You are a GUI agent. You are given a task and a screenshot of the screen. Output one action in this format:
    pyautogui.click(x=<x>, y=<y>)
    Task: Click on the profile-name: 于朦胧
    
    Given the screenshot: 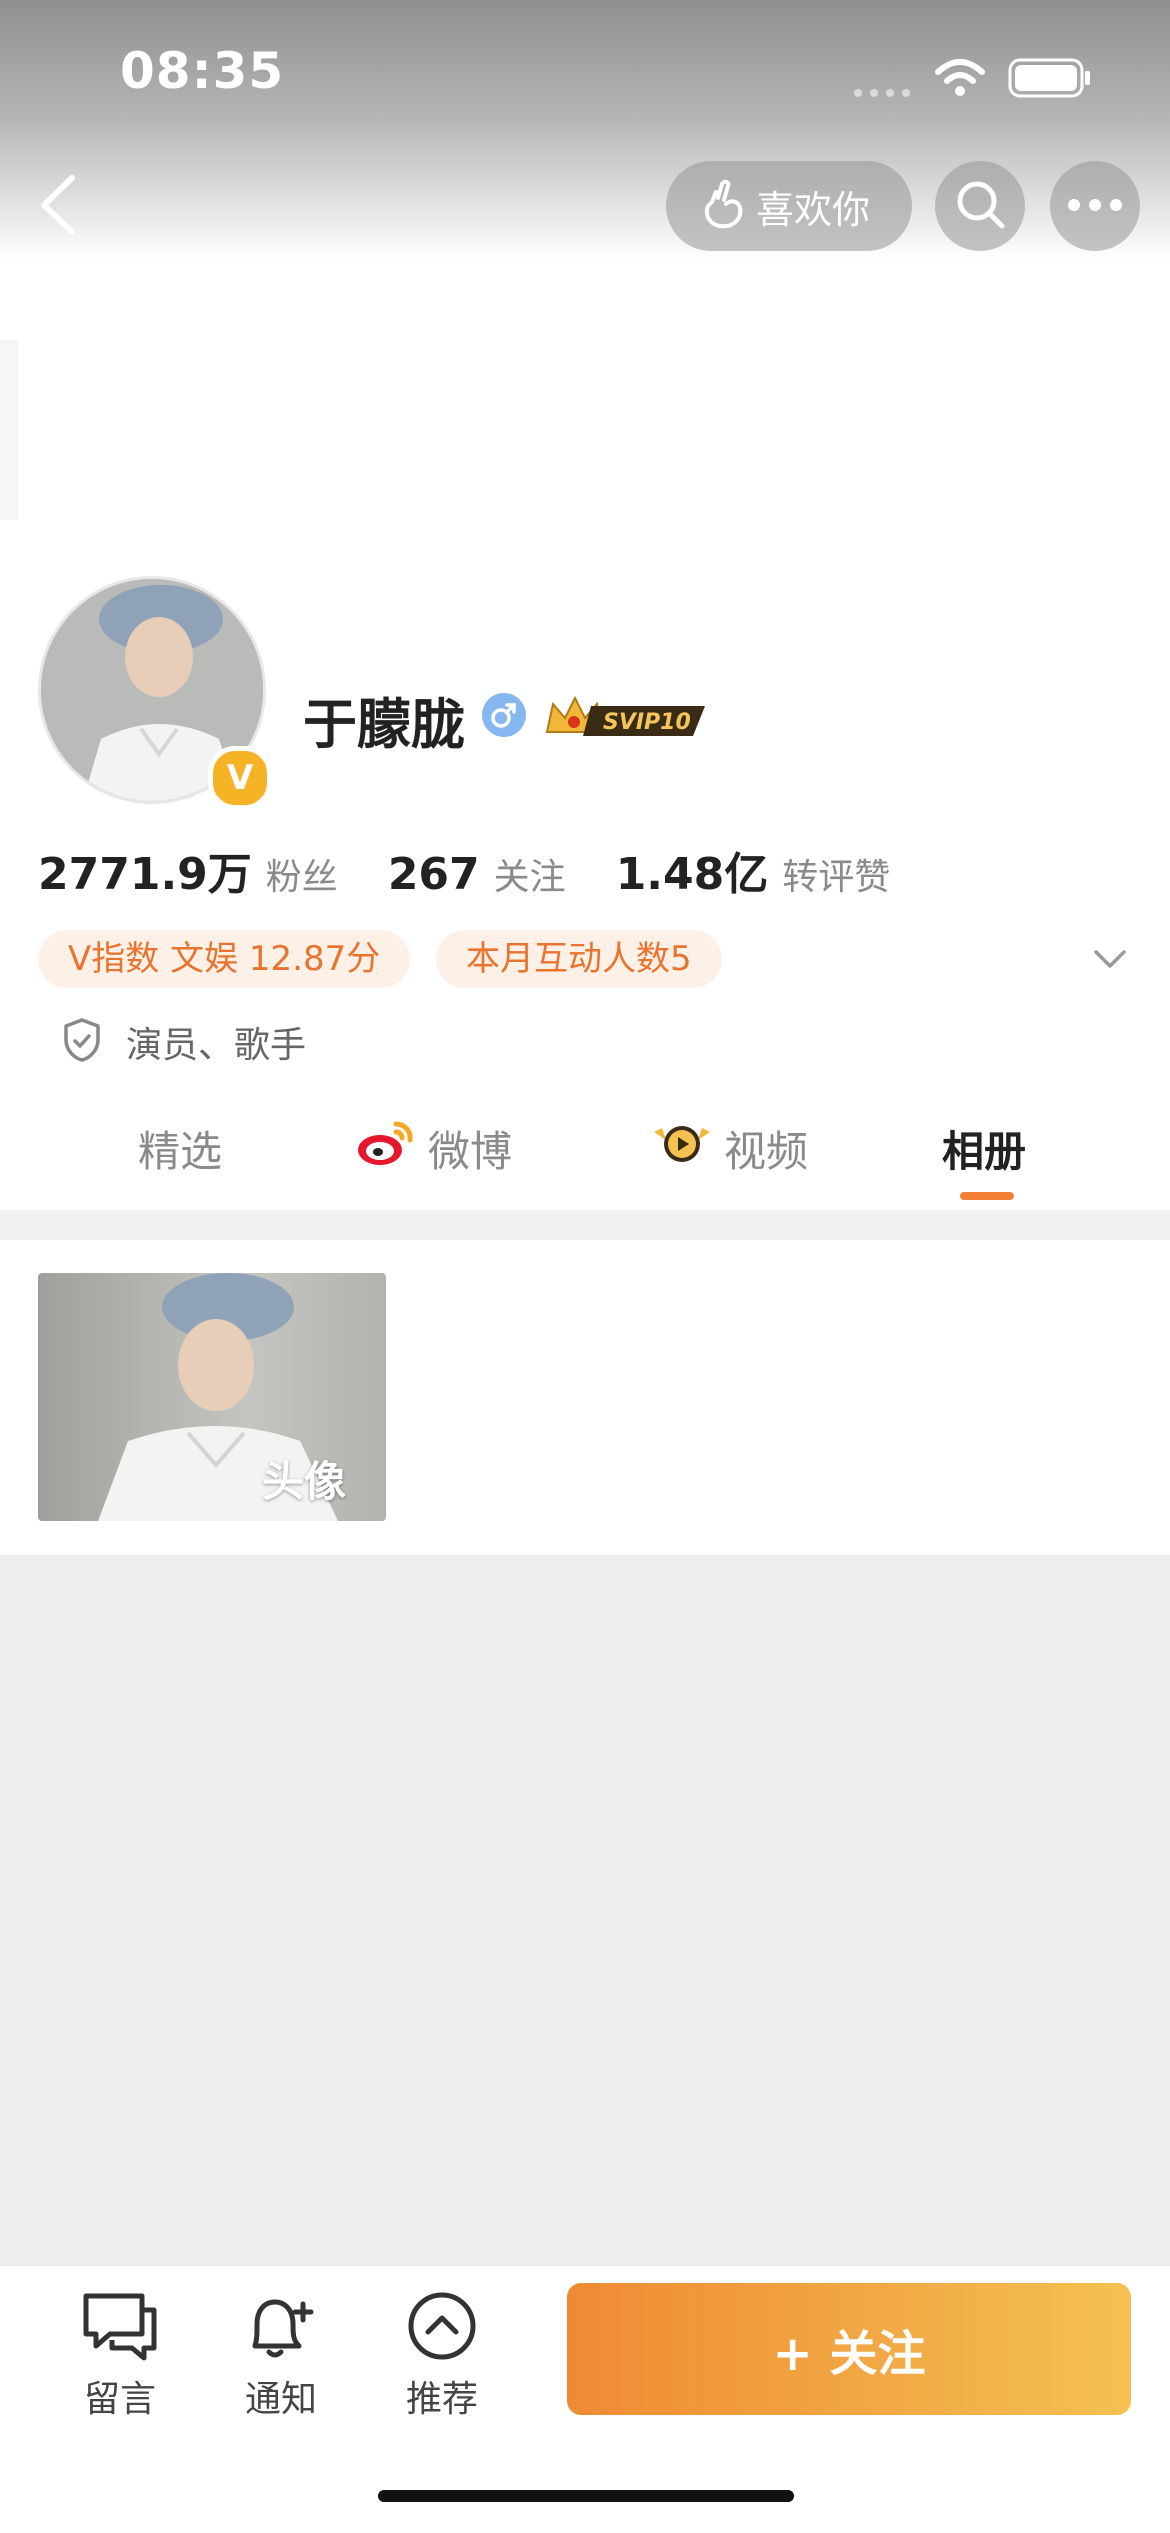 What is the action you would take?
    pyautogui.click(x=384, y=724)
    